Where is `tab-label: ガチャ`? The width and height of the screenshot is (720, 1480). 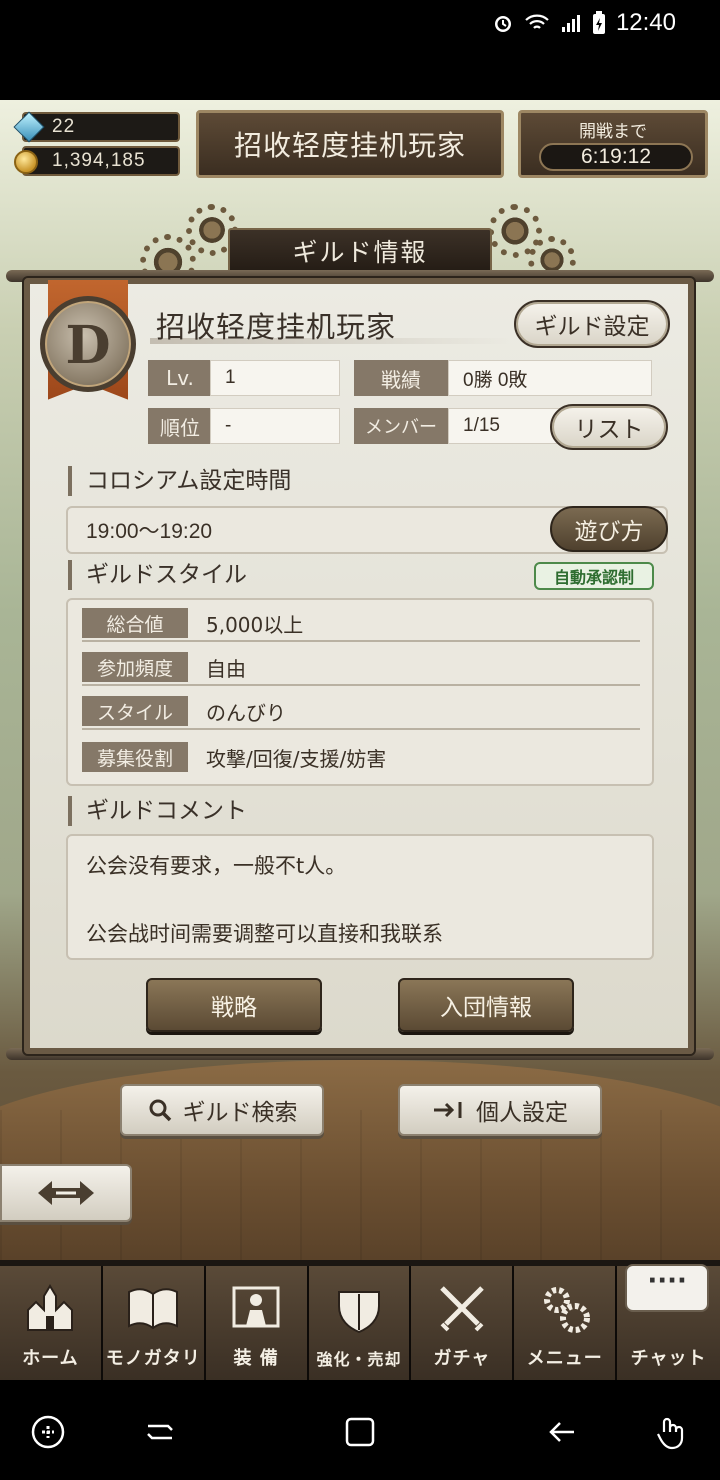
tab-label: ガチャ is located at coordinates (462, 1358).